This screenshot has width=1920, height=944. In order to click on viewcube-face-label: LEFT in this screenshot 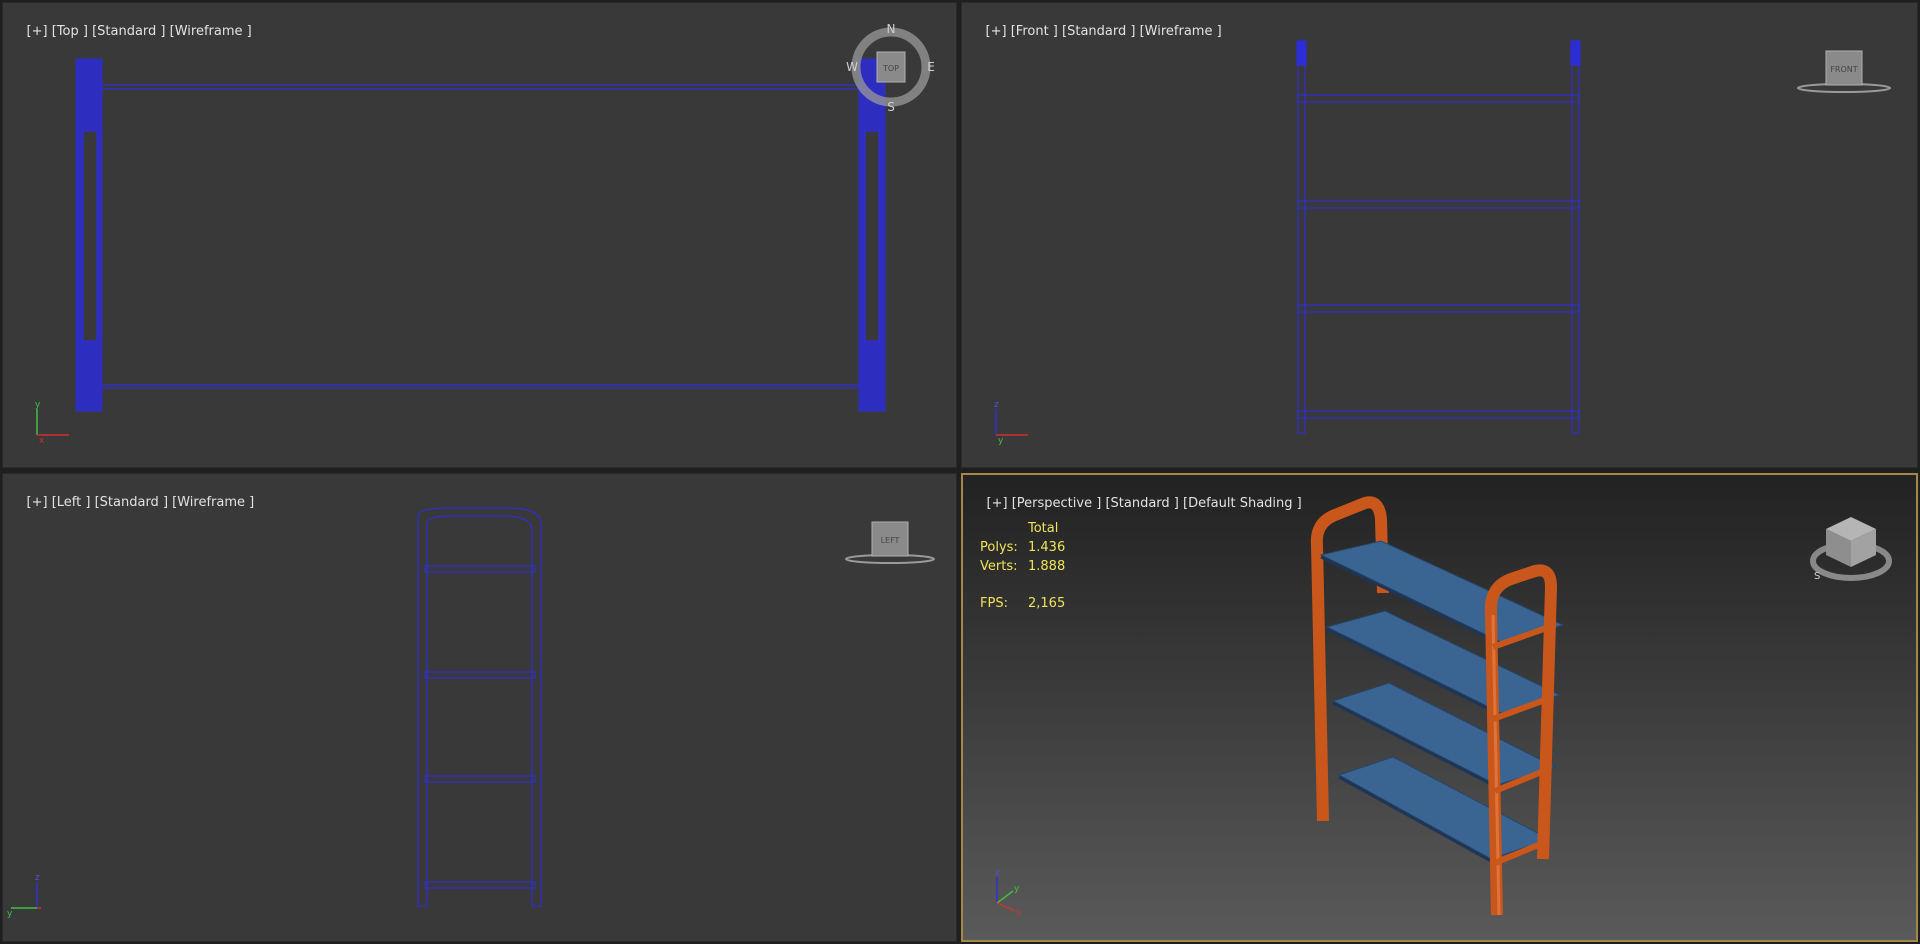, I will do `click(890, 540)`.